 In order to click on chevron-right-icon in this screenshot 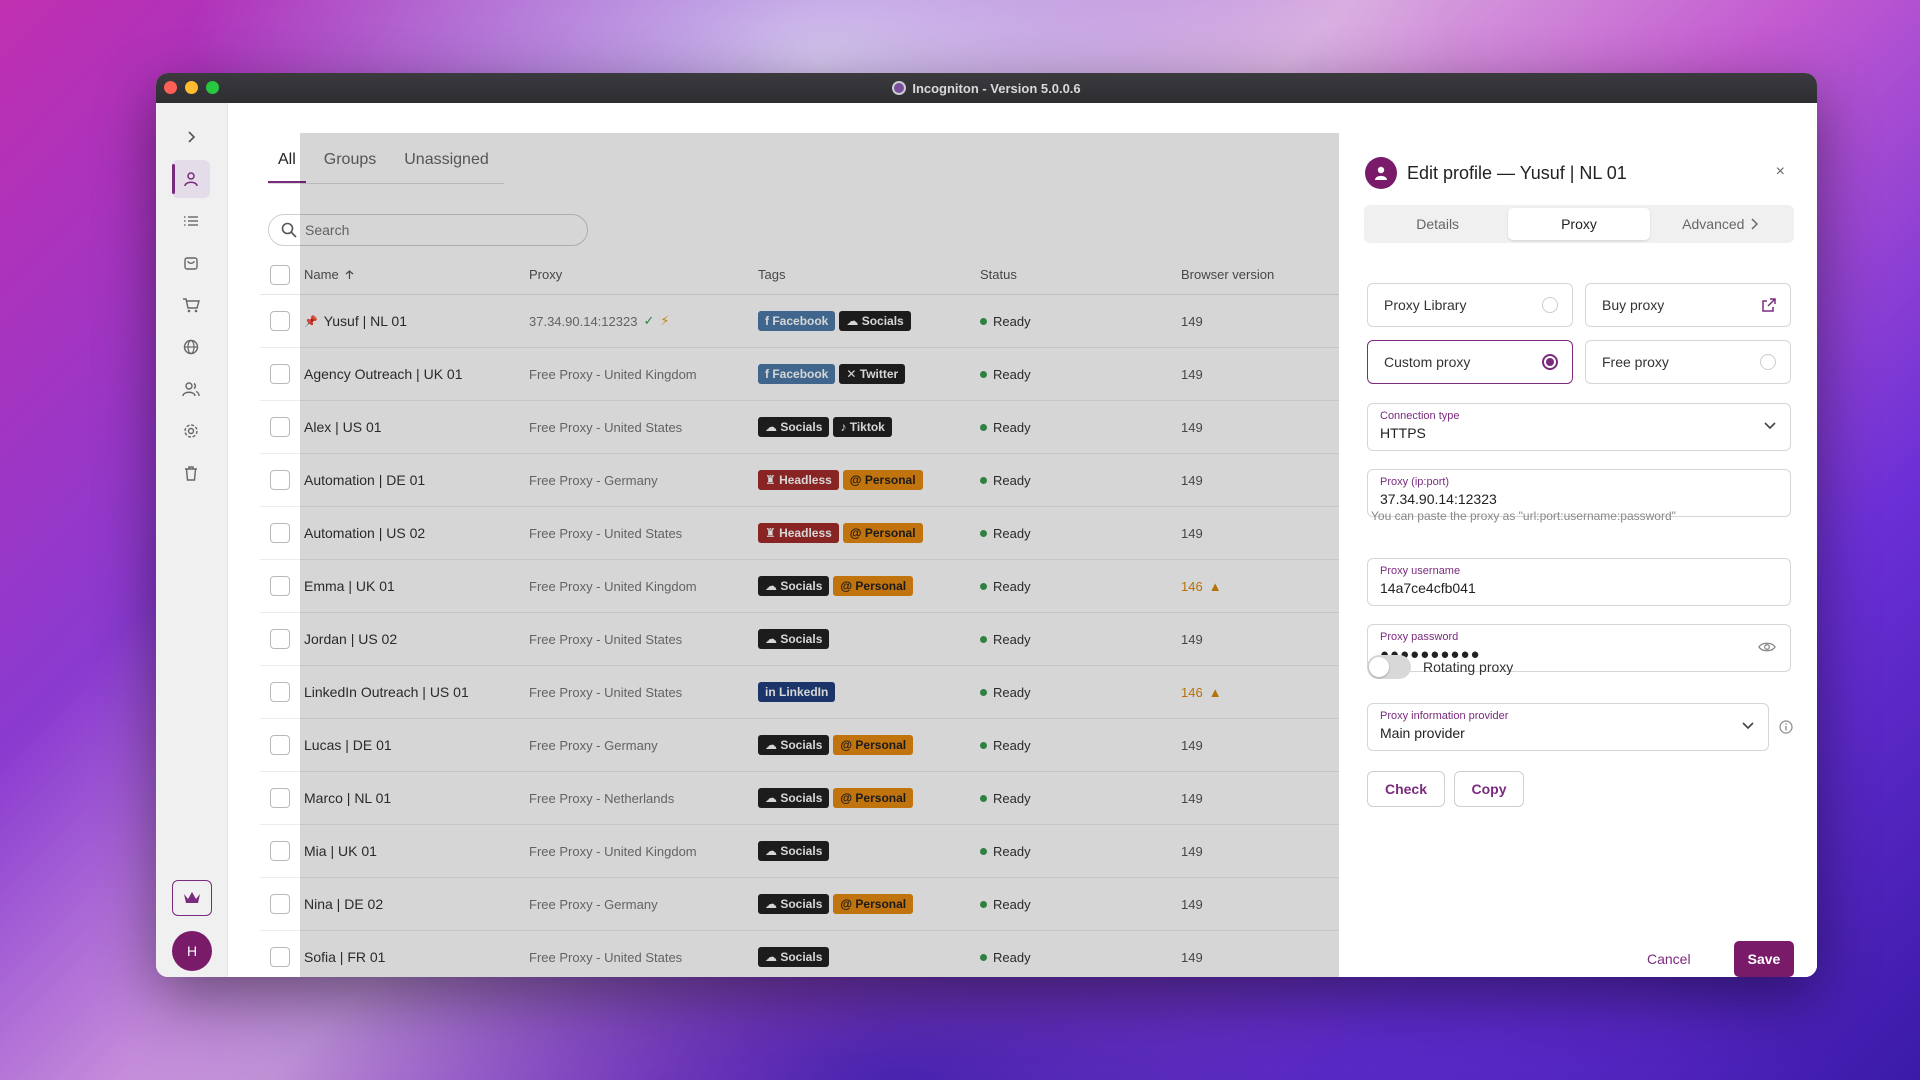, I will do `click(191, 137)`.